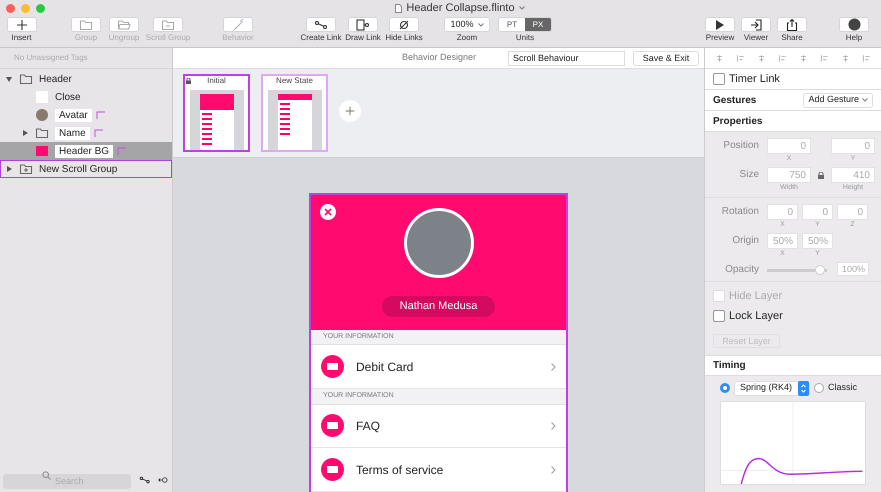 The width and height of the screenshot is (881, 492). What do you see at coordinates (78, 169) in the screenshot?
I see `layer-name: New Scroll Group` at bounding box center [78, 169].